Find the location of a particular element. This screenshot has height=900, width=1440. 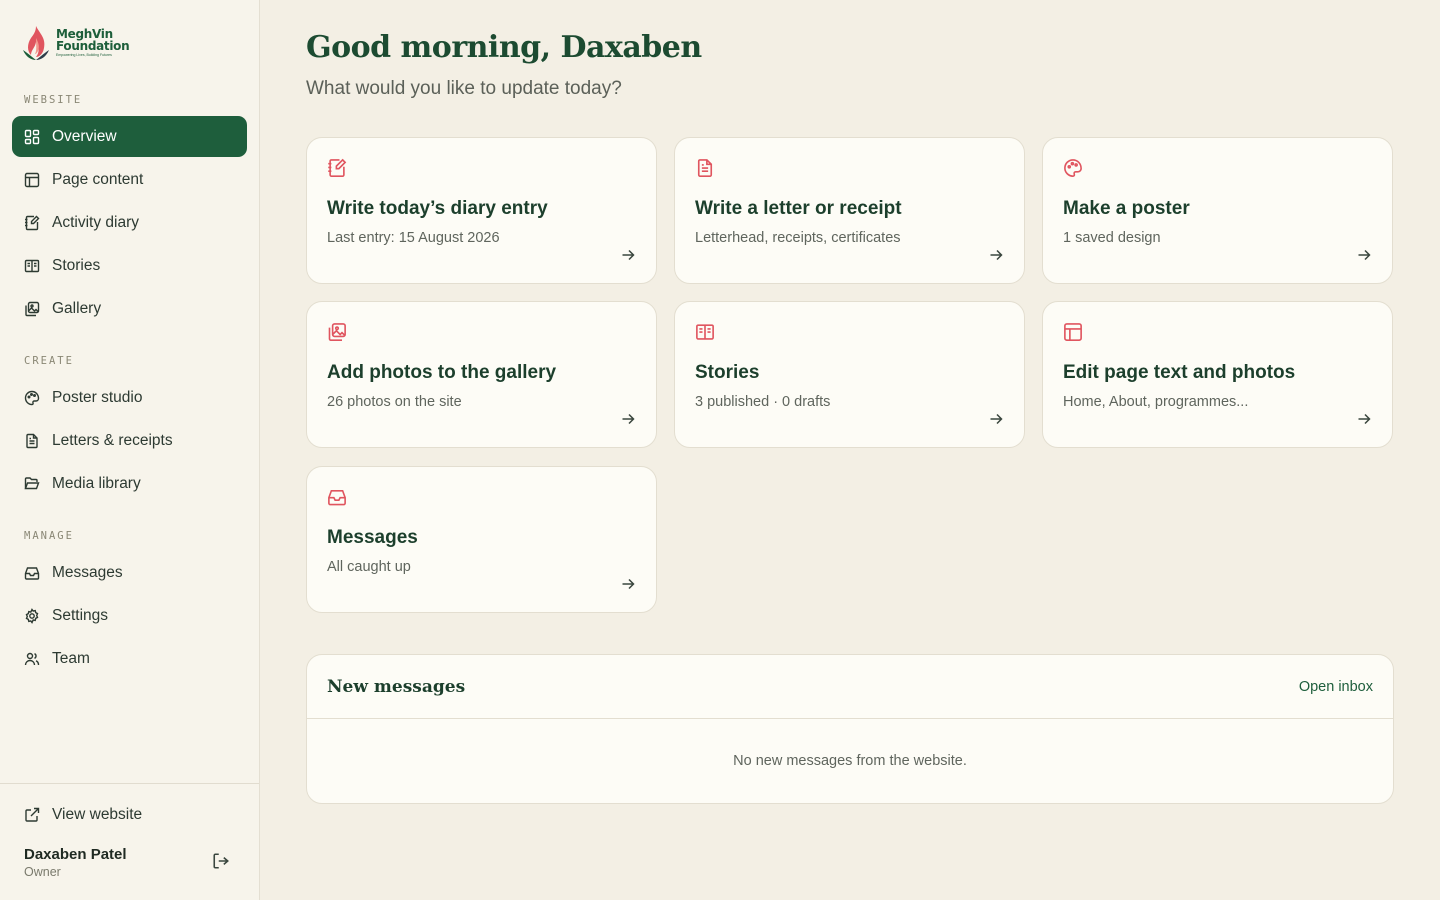

card-title: Write a letter or receipt is located at coordinates (798, 208).